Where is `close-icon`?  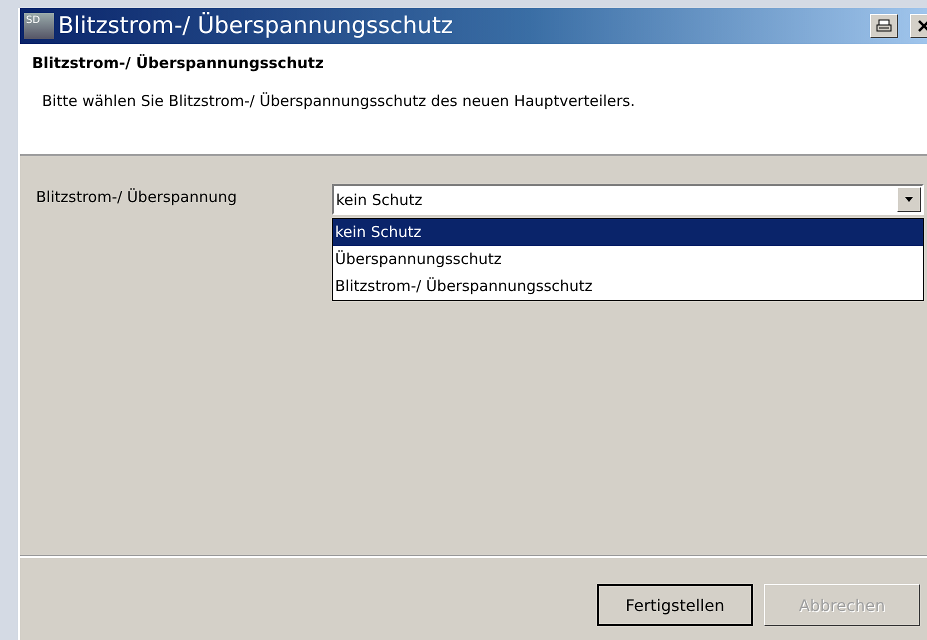
close-icon is located at coordinates (922, 26).